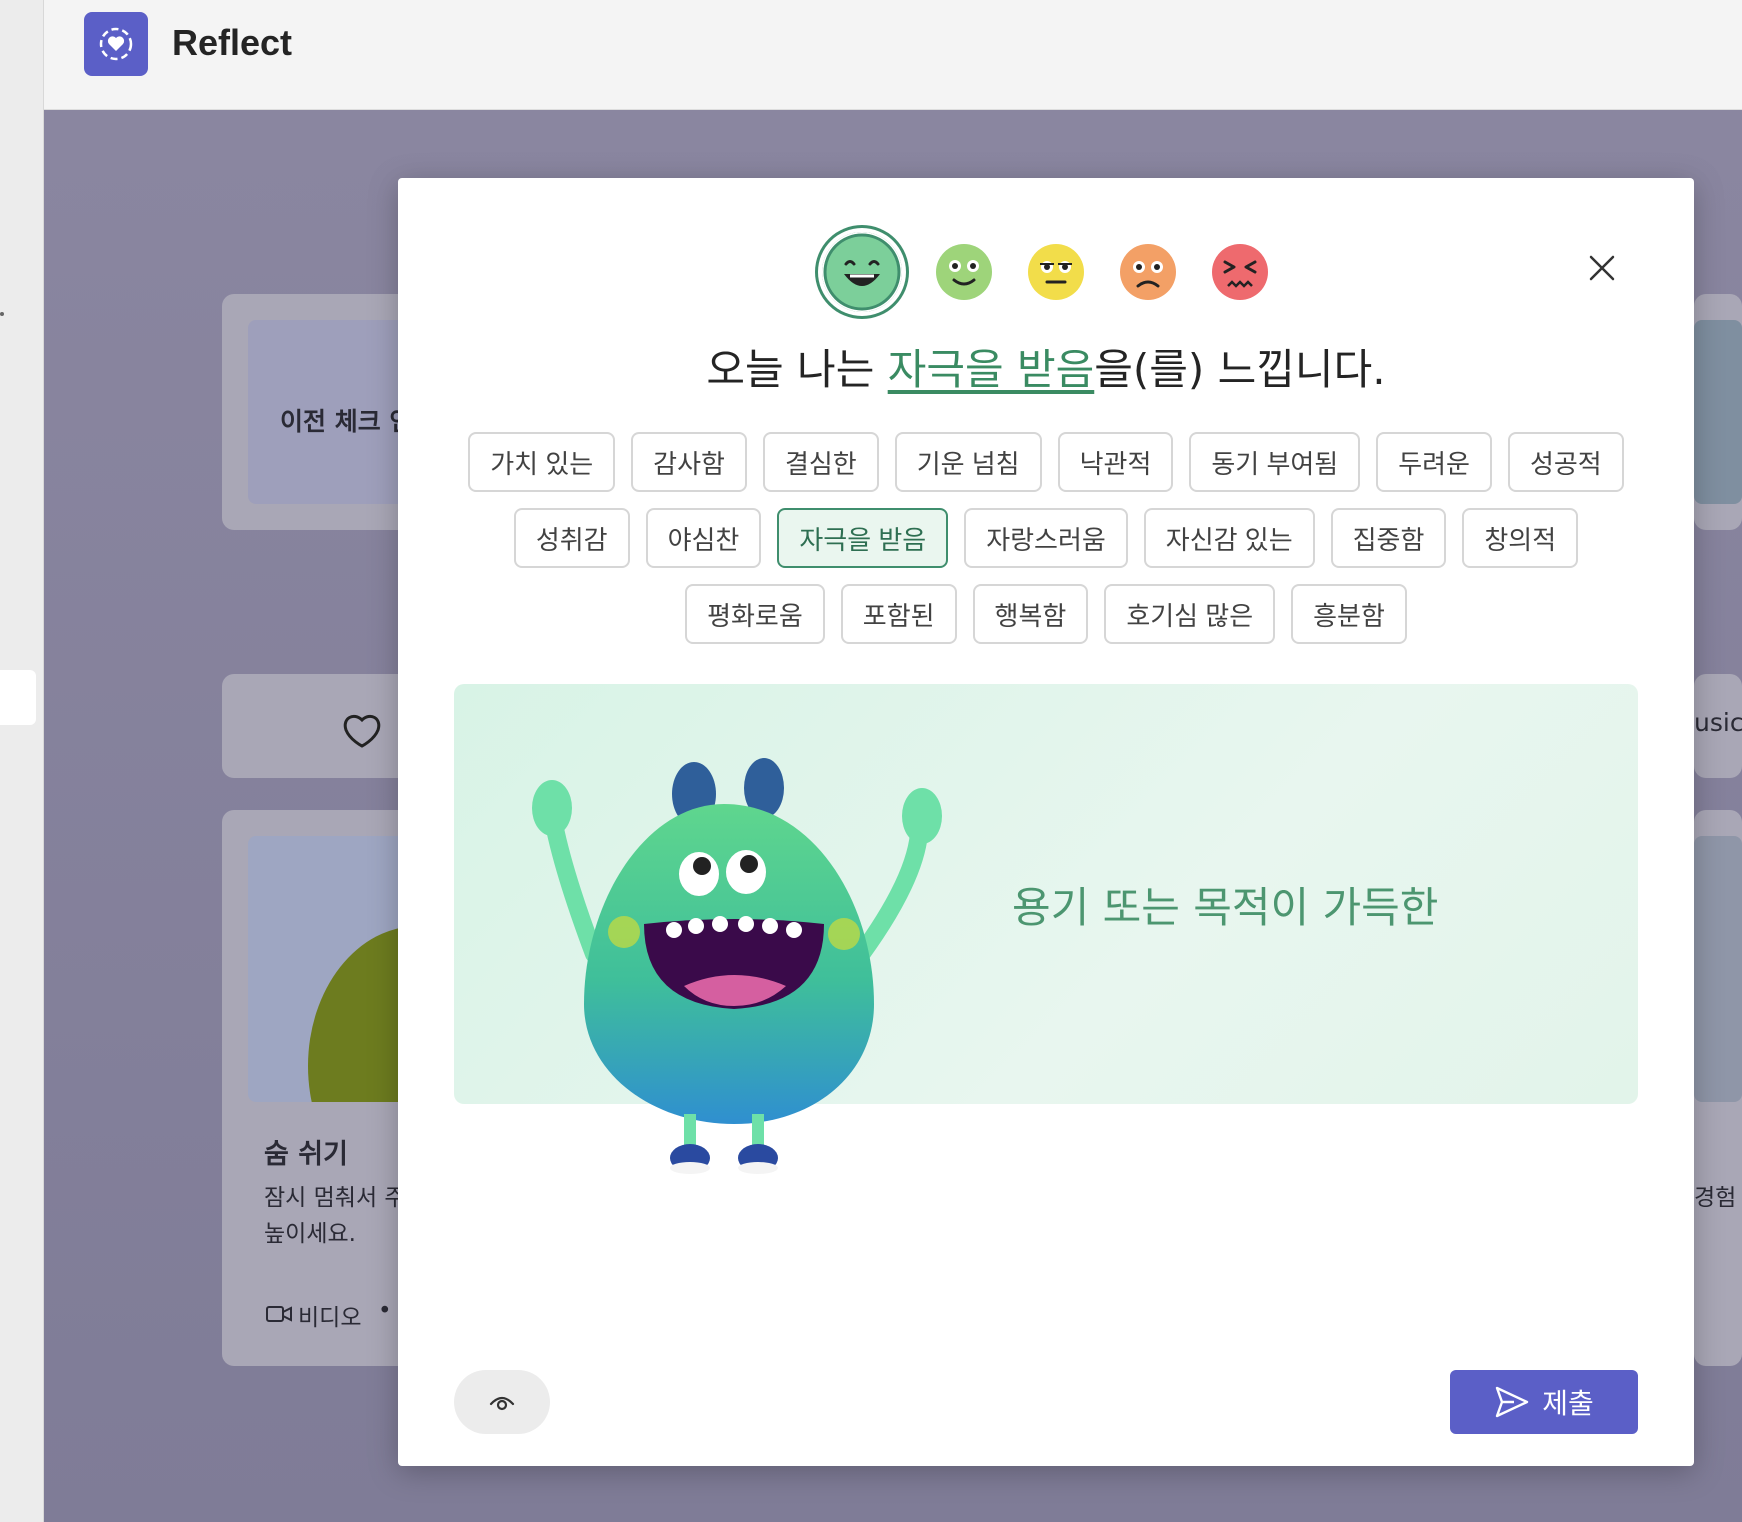 Image resolution: width=1742 pixels, height=1522 pixels. Describe the element at coordinates (755, 614) in the screenshot. I see `feeling-chip: 평화로움` at that location.